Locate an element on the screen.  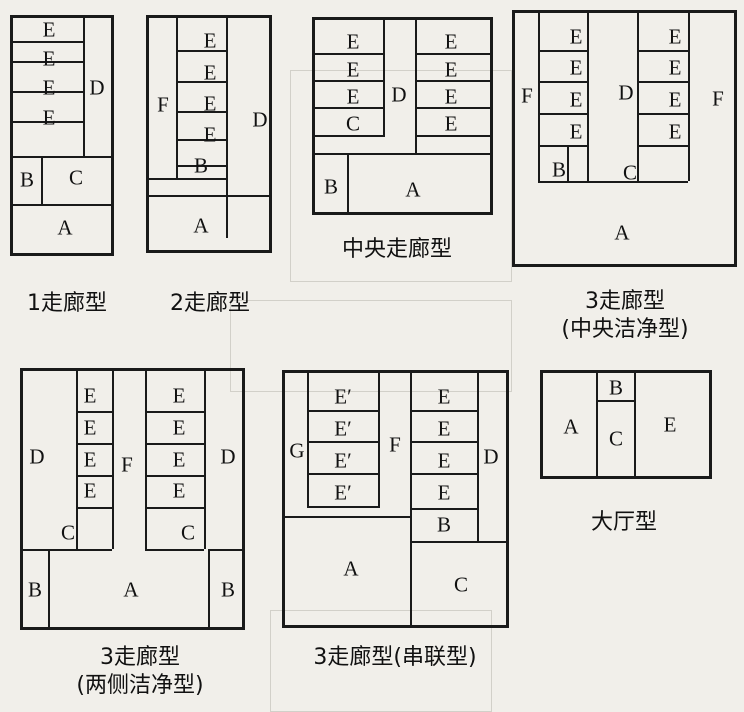
caption-single-corridor: 1走廊型 is located at coordinates (67, 303).